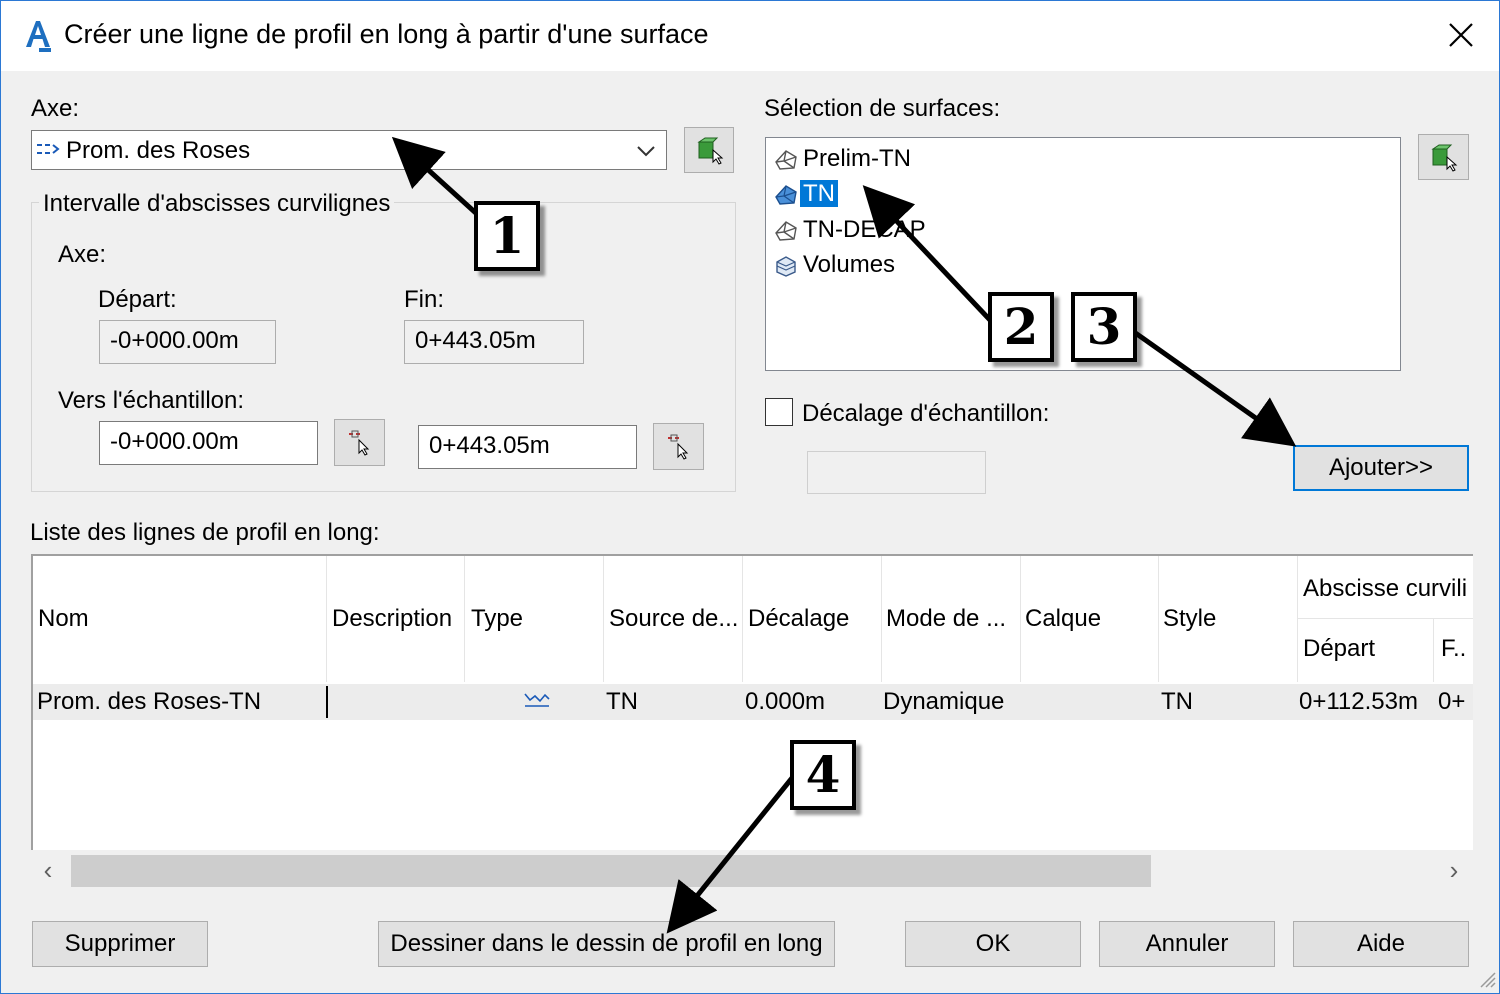 This screenshot has height=994, width=1500. I want to click on resize-grip-icon, so click(1487, 979).